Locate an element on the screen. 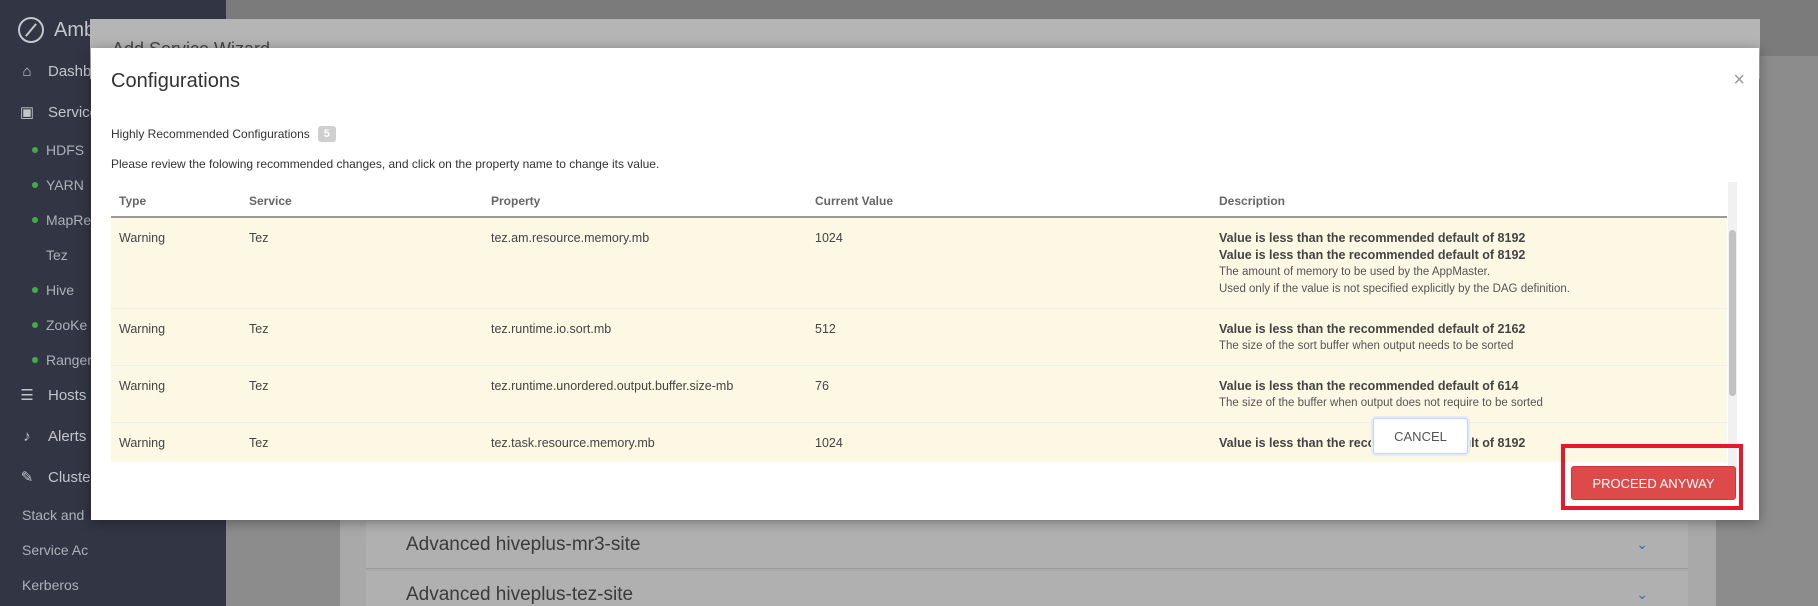 This screenshot has width=1818, height=606. table-scrollbar is located at coordinates (1732, 331).